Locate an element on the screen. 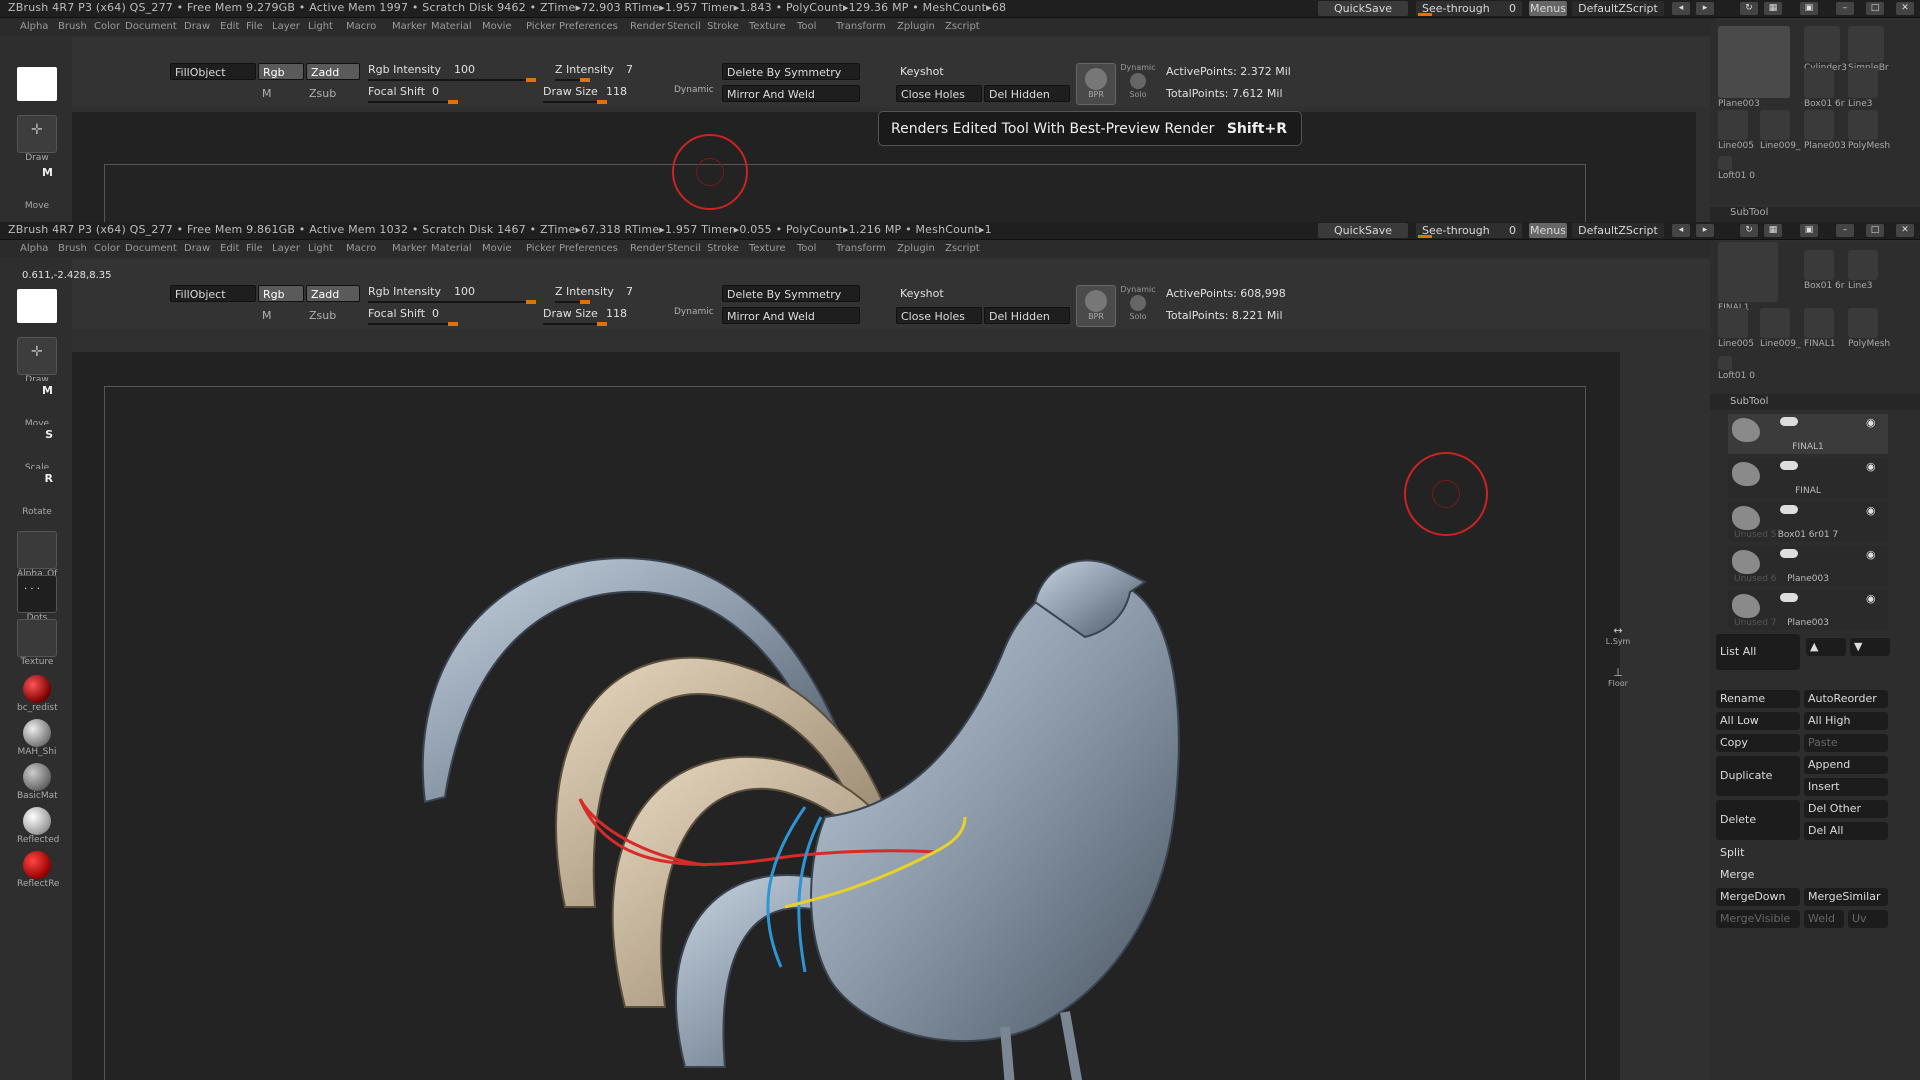  focal-shift-slider is located at coordinates (413, 102).